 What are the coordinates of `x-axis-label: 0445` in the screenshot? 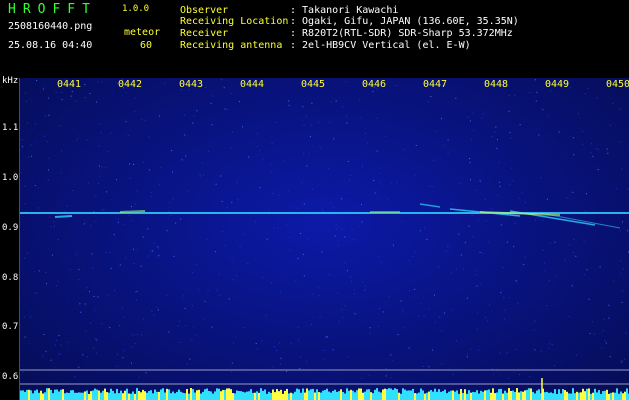 It's located at (313, 84).